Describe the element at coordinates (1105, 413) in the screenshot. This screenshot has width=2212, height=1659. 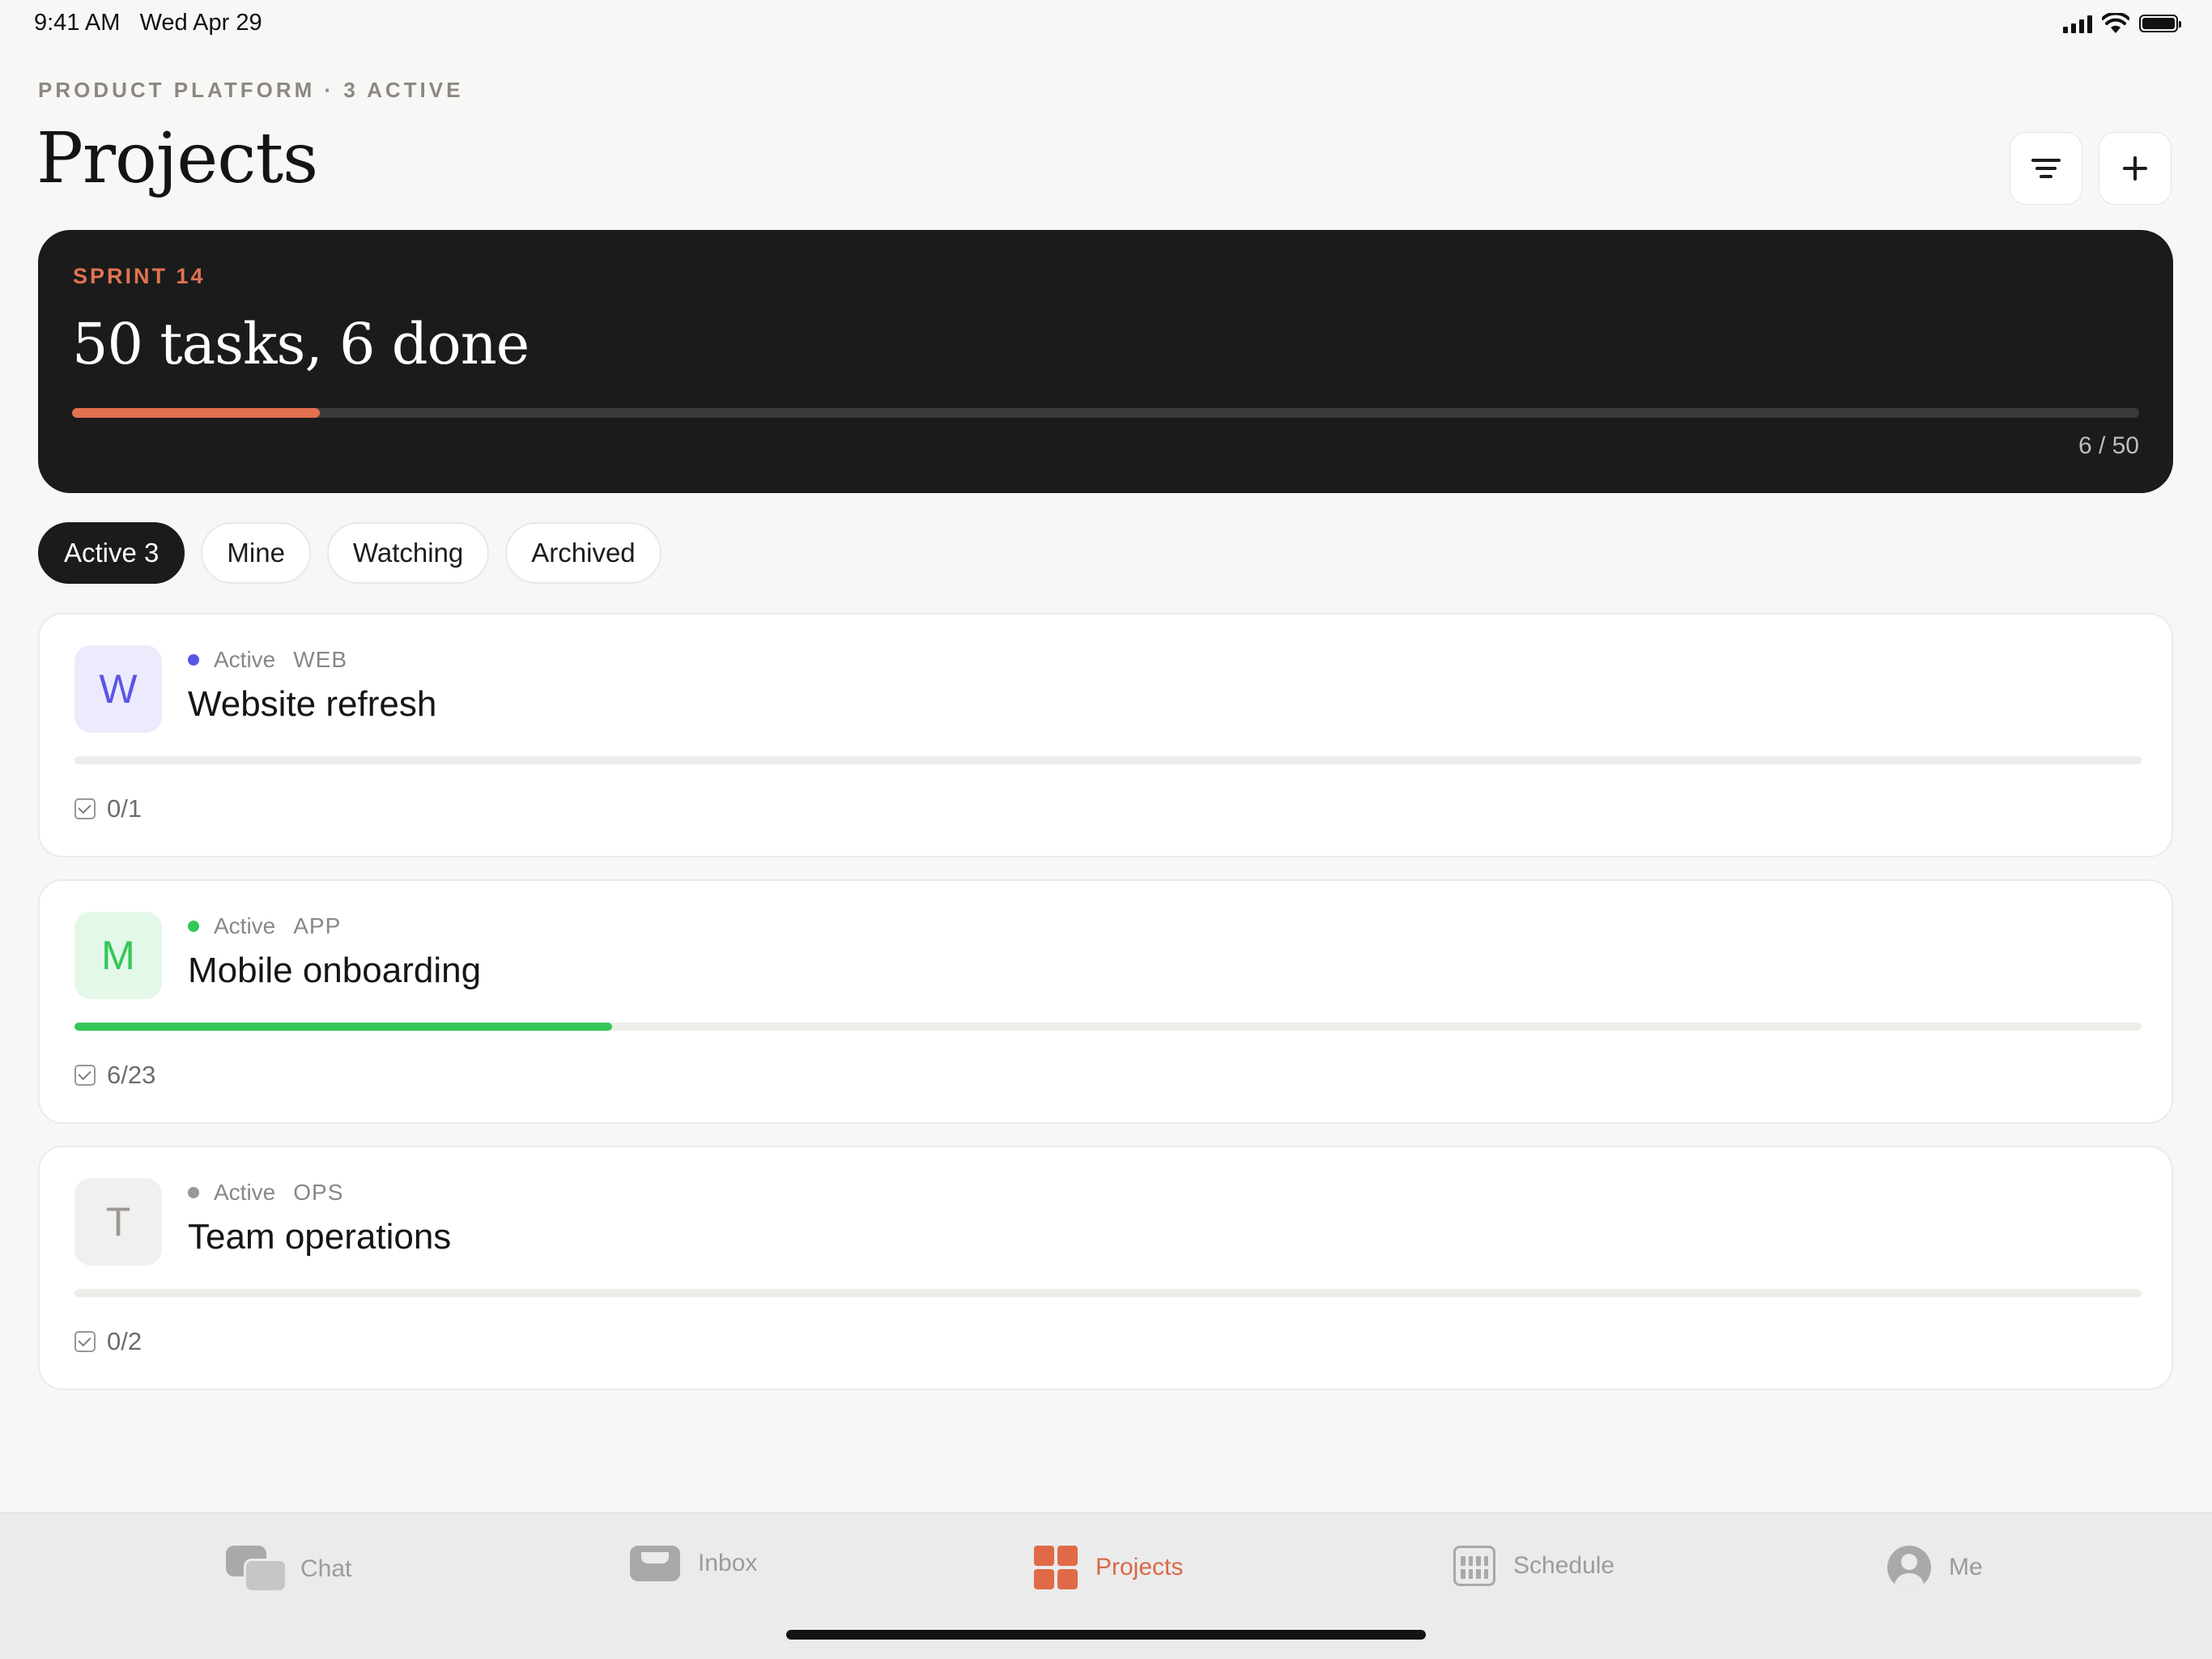
I see `sprint-progress-bar` at that location.